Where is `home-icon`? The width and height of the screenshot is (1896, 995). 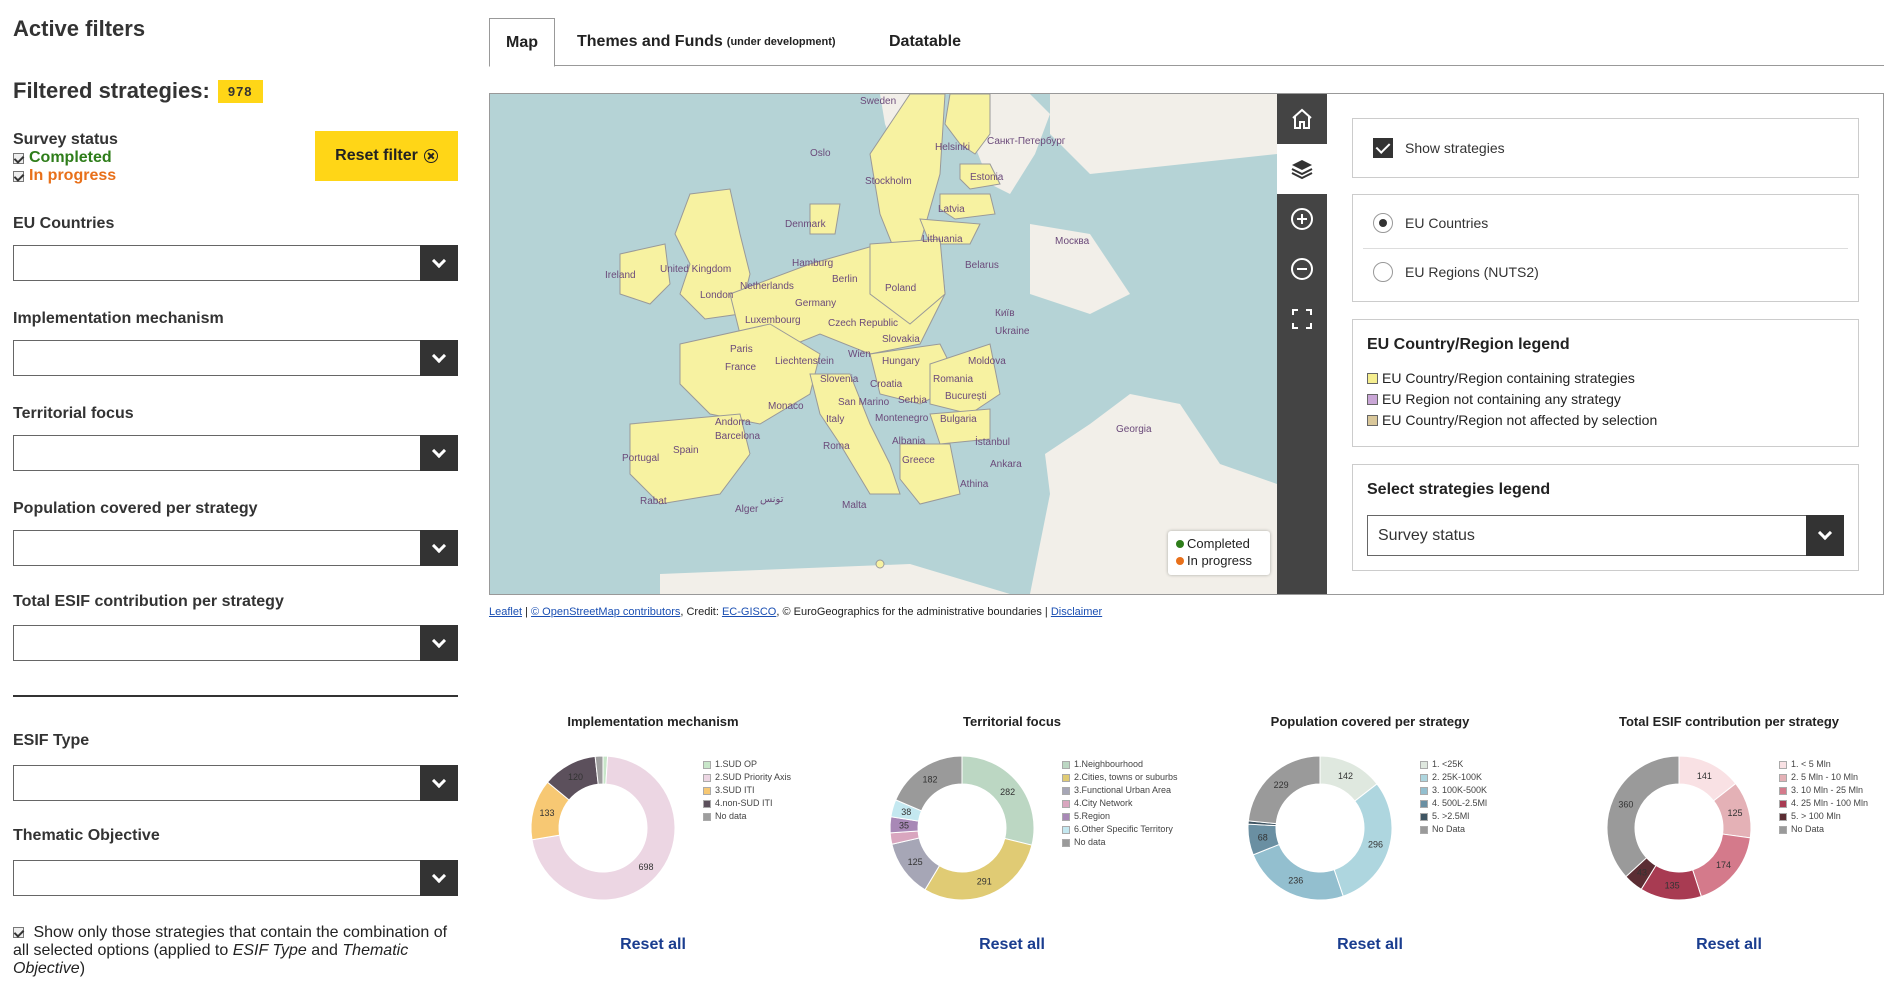 home-icon is located at coordinates (1302, 118).